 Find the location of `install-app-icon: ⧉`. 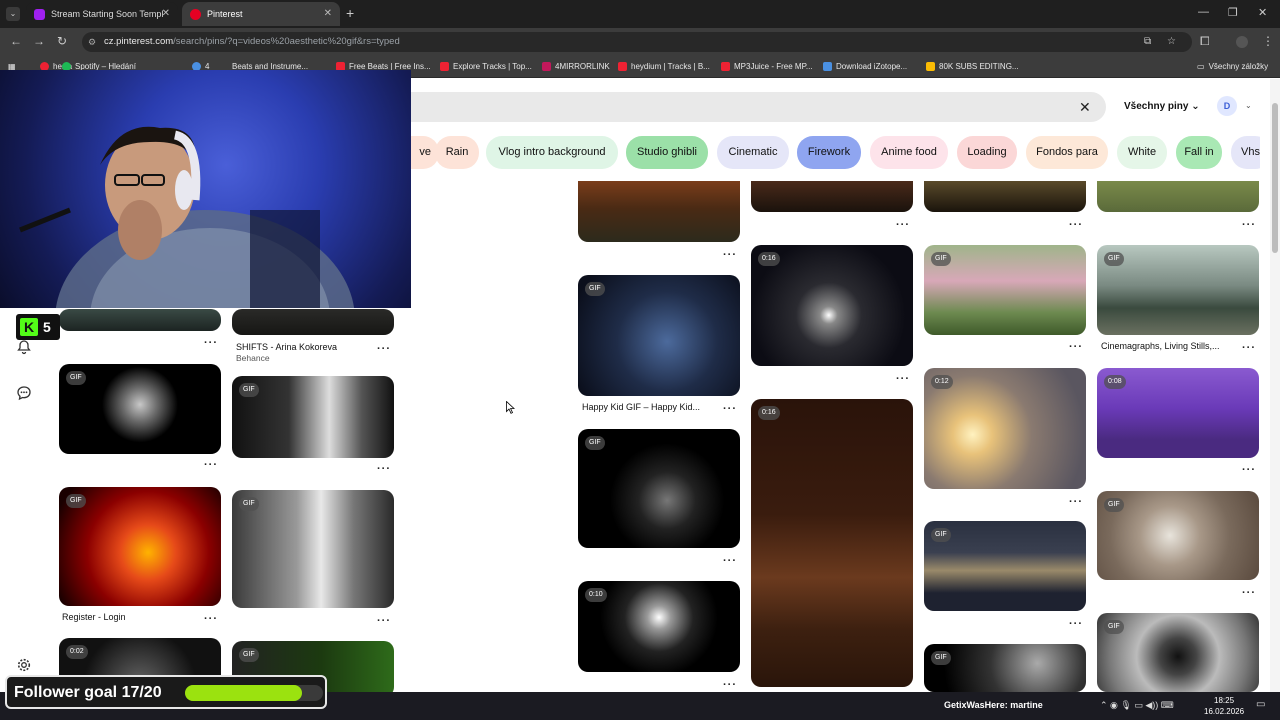

install-app-icon: ⧉ is located at coordinates (1147, 41).